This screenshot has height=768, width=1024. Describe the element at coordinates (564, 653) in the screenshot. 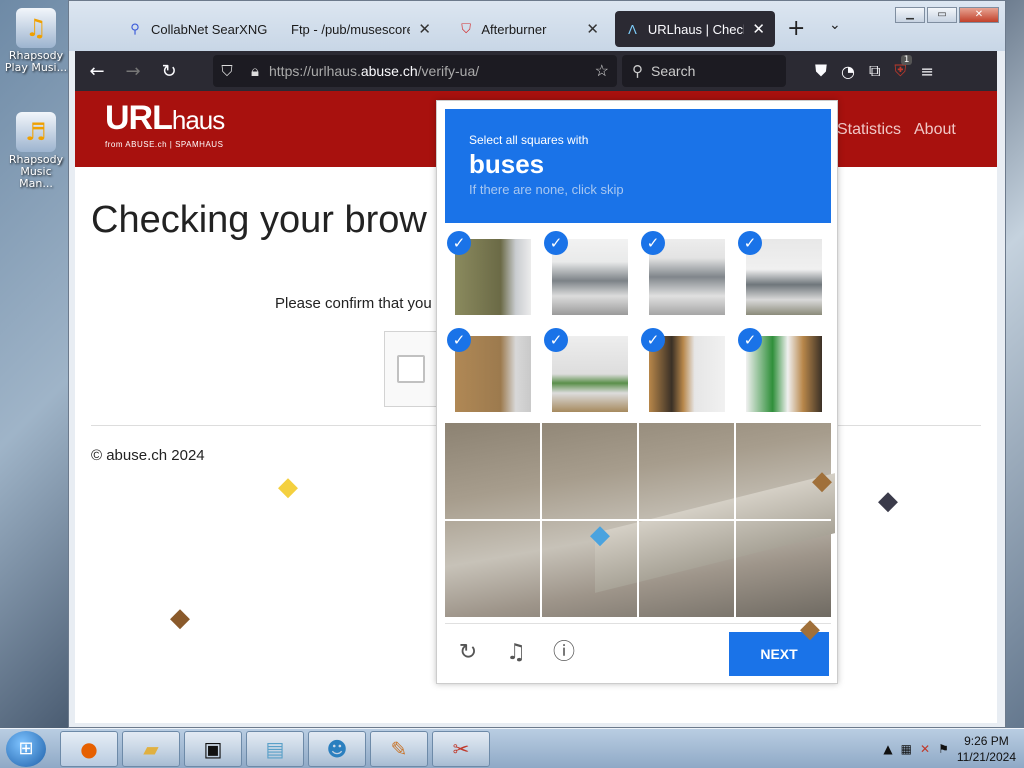

I see `info-icon: ⓘ` at that location.